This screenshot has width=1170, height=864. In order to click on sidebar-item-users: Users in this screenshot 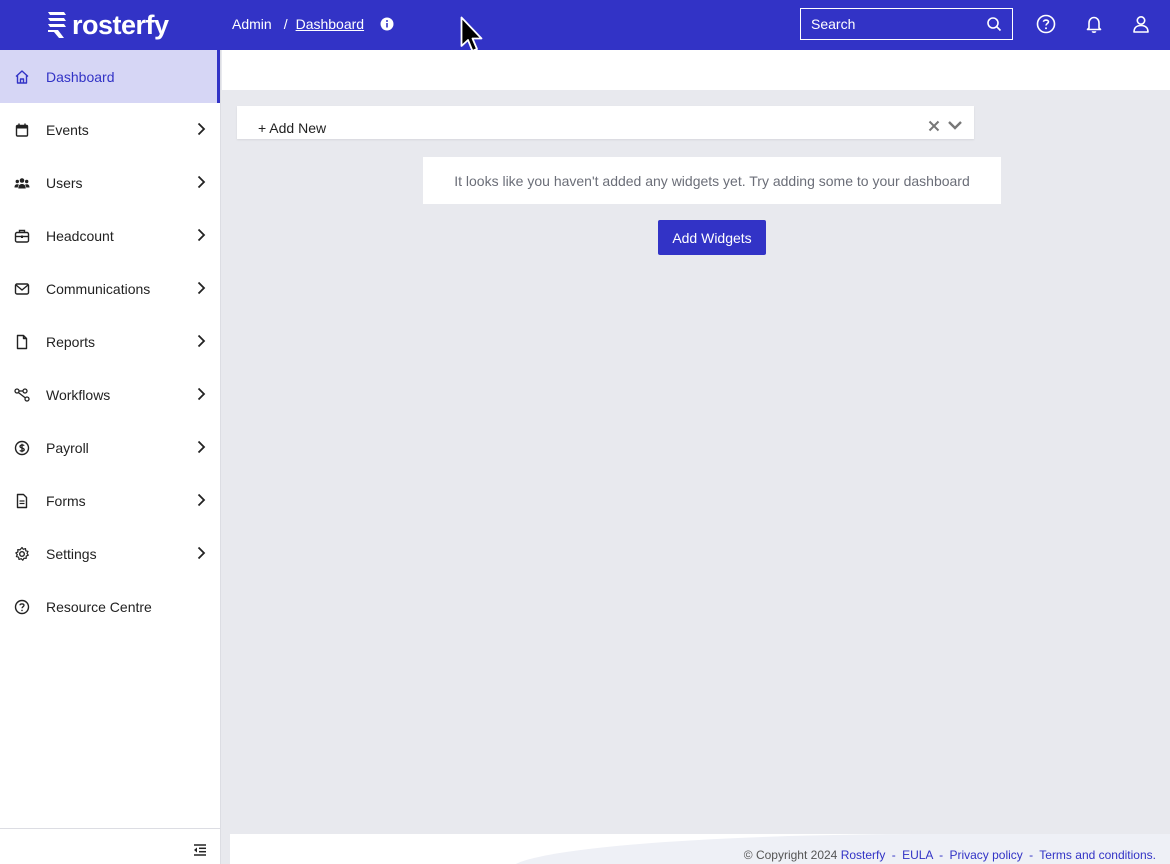, I will do `click(110, 182)`.